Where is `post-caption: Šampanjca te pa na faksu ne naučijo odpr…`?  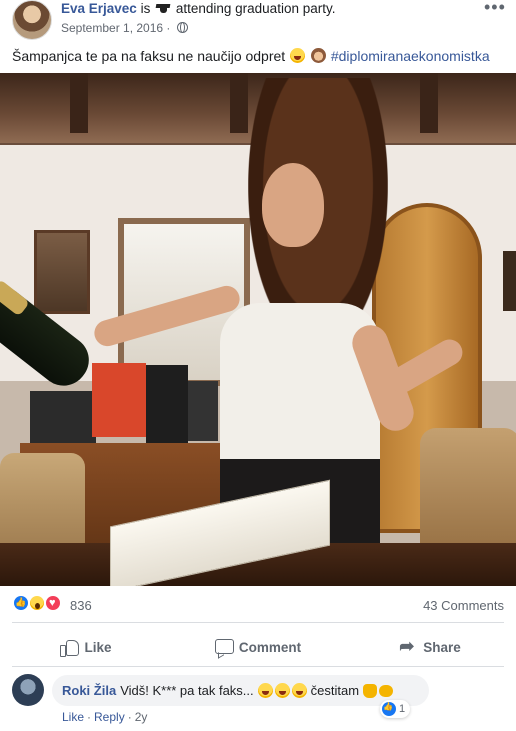 post-caption: Šampanjca te pa na faksu ne naučijo odpr… is located at coordinates (251, 56).